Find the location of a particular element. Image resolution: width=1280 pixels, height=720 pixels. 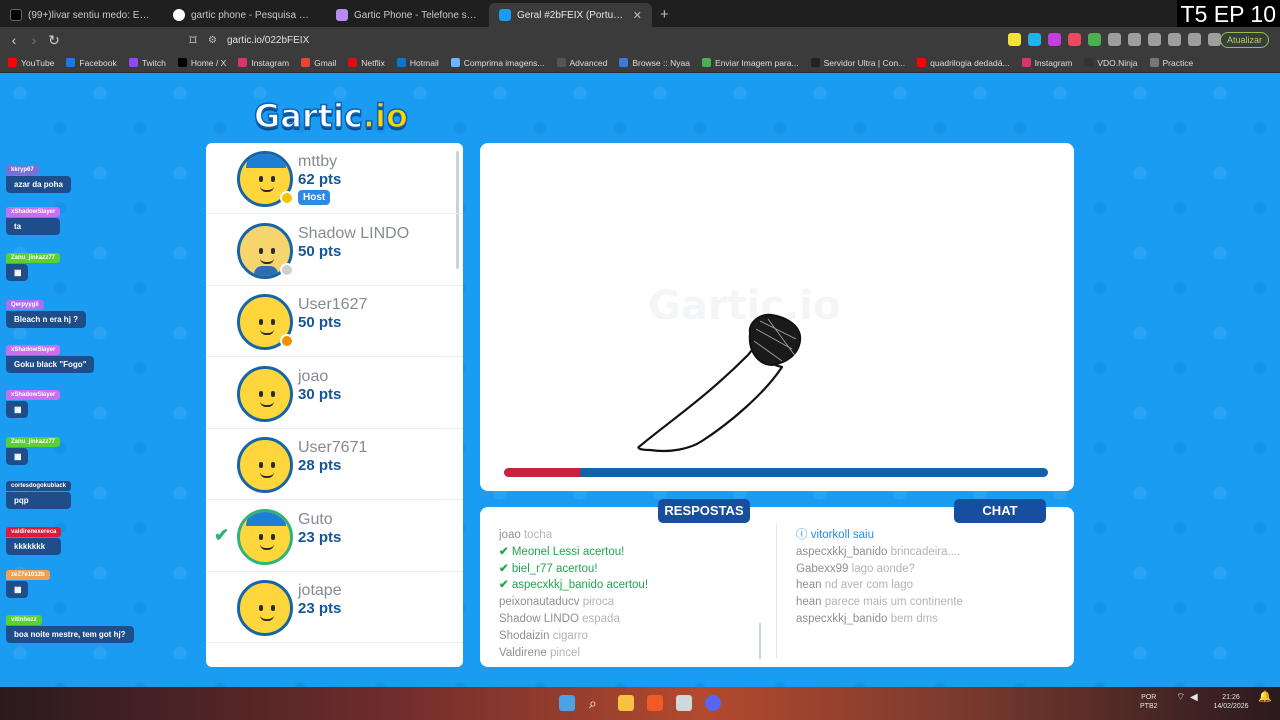

bookmark-item: Hotmail is located at coordinates (417, 63).